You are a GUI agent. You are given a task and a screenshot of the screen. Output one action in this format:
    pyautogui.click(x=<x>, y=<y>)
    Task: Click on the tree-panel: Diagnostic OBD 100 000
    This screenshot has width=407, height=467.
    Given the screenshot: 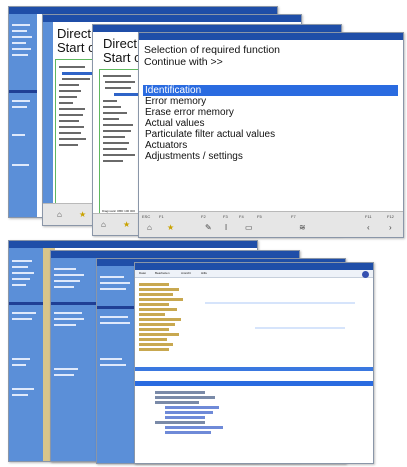 What is the action you would take?
    pyautogui.click(x=119, y=144)
    